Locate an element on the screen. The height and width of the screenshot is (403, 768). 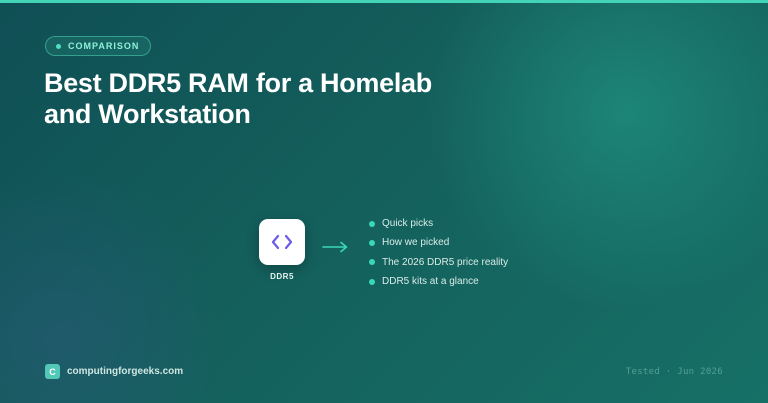
list-item-label: DDR5 kits at a glance is located at coordinates (430, 282).